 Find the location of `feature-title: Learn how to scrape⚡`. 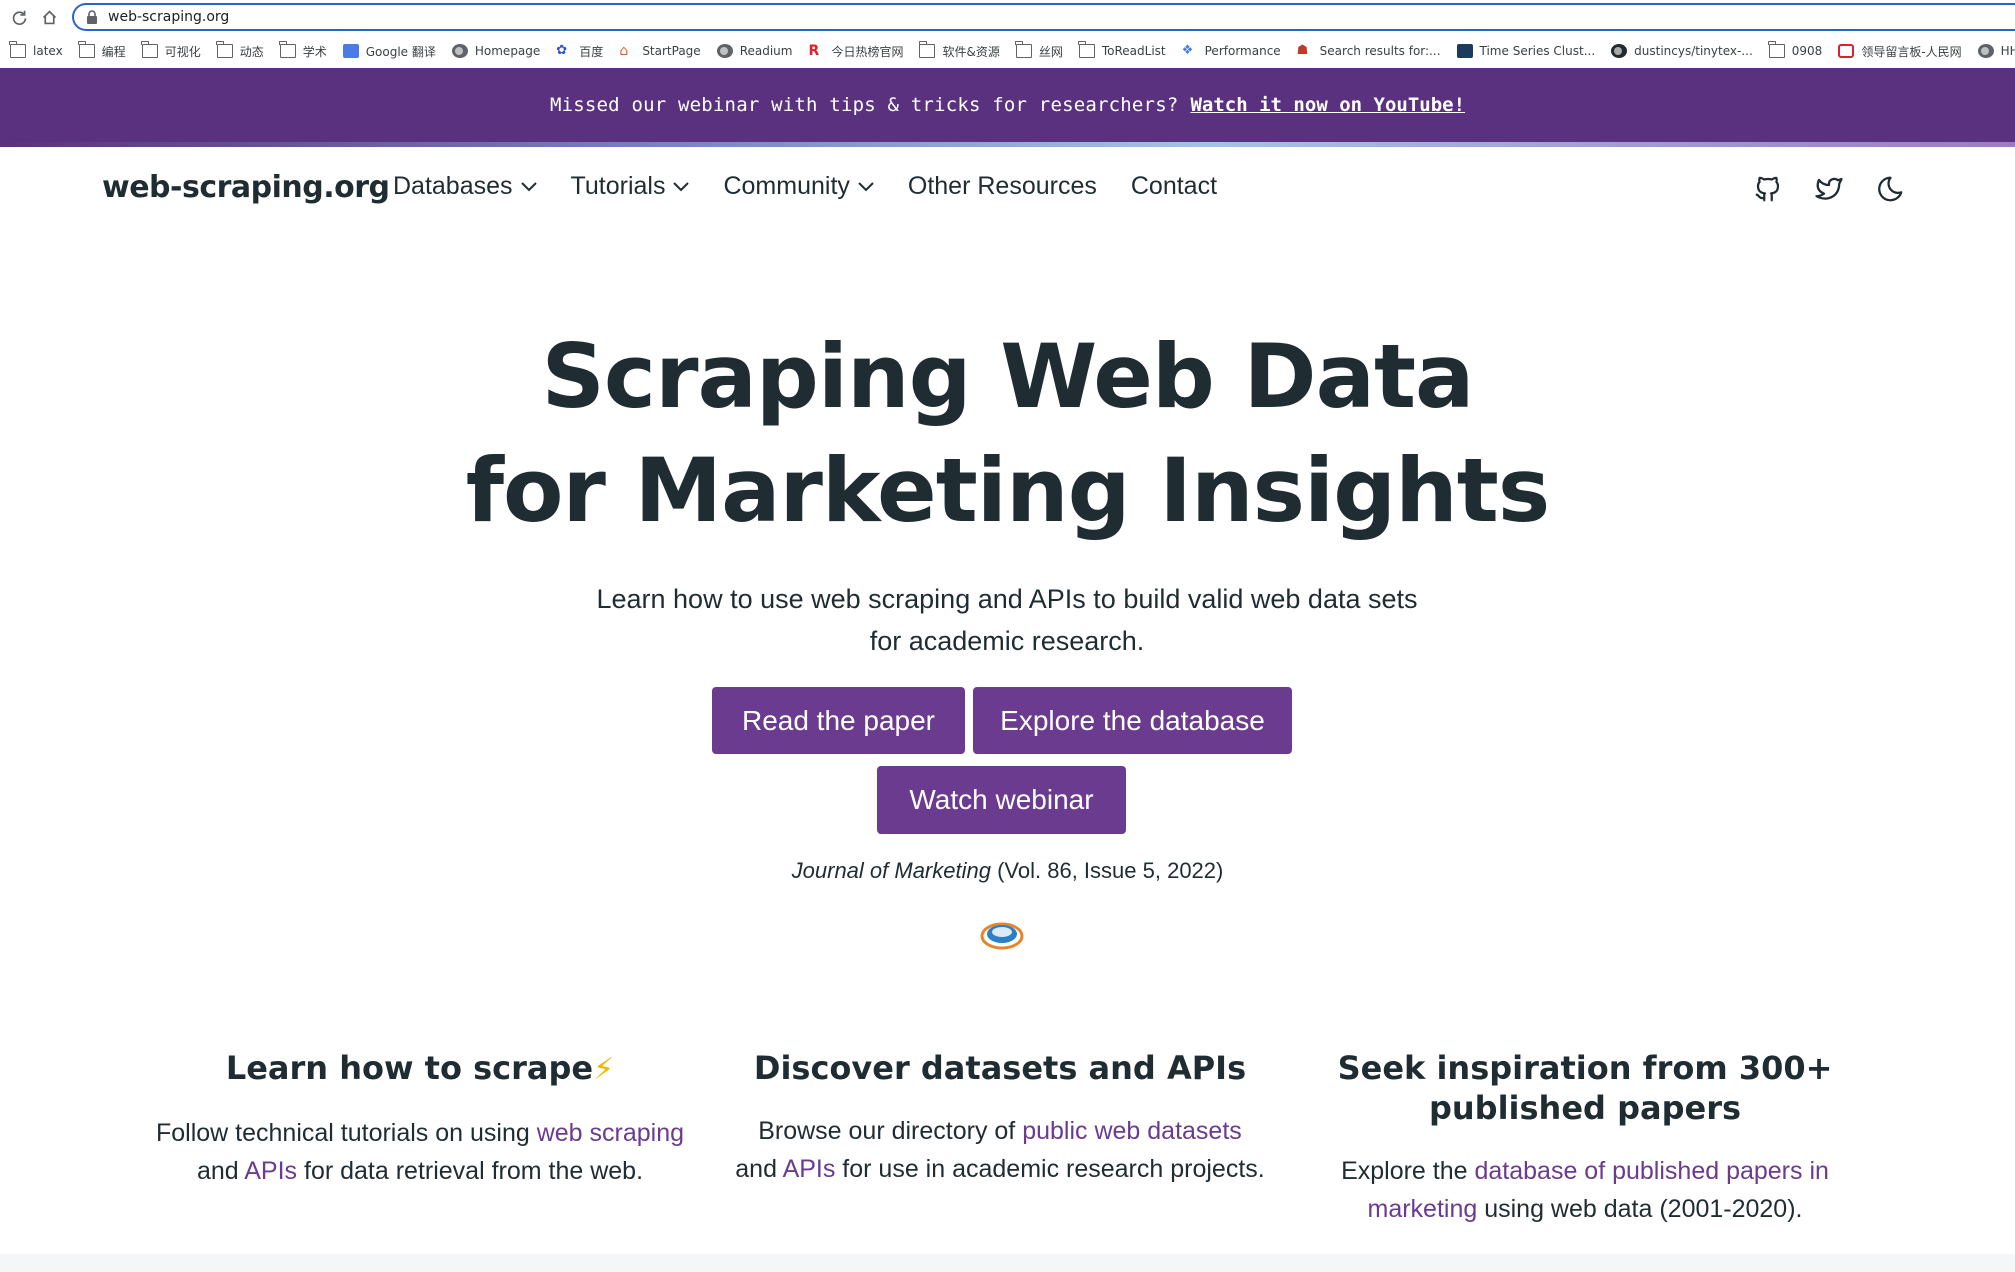

feature-title: Learn how to scrape⚡ is located at coordinates (420, 1069).